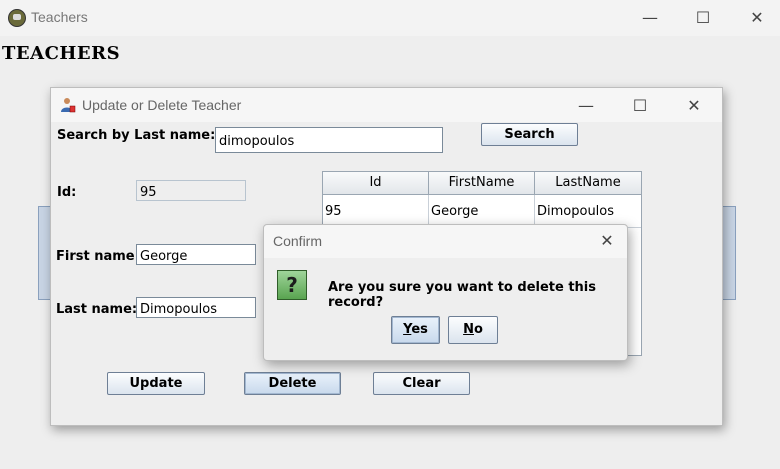  What do you see at coordinates (329, 140) in the screenshot?
I see `search-input` at bounding box center [329, 140].